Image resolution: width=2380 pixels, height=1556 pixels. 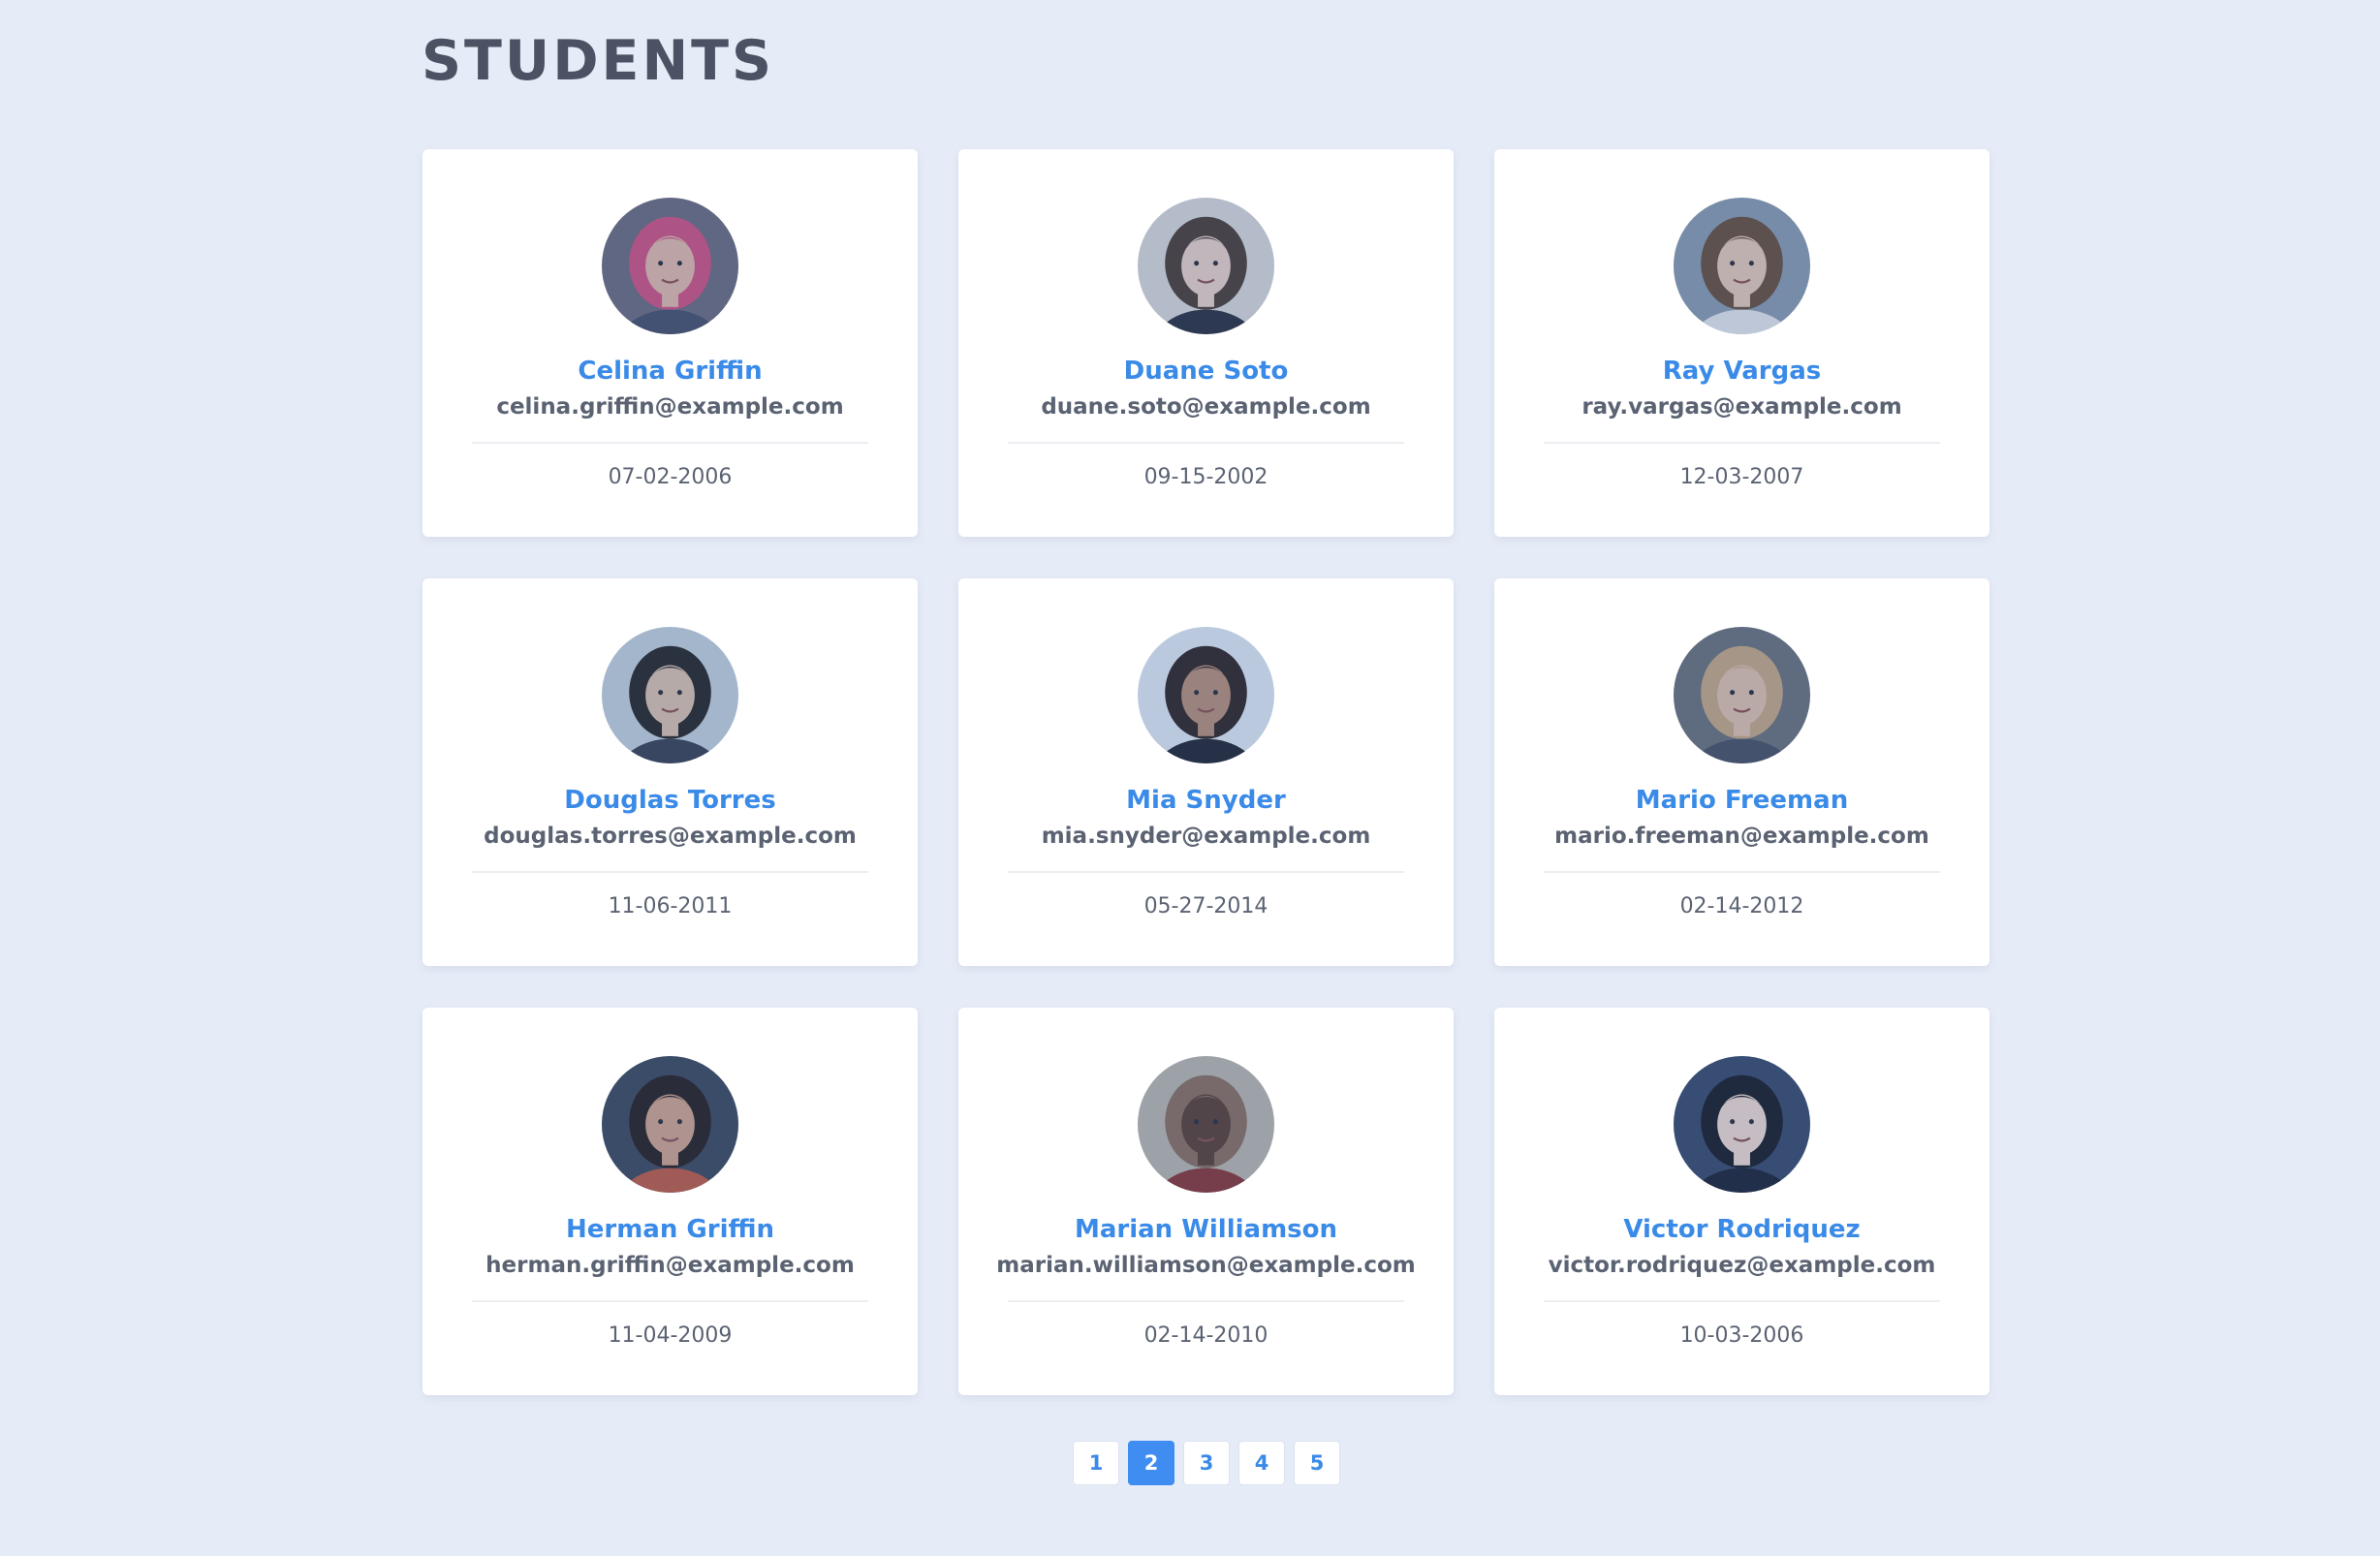 I want to click on student-name: Celina Griffin, so click(x=670, y=371).